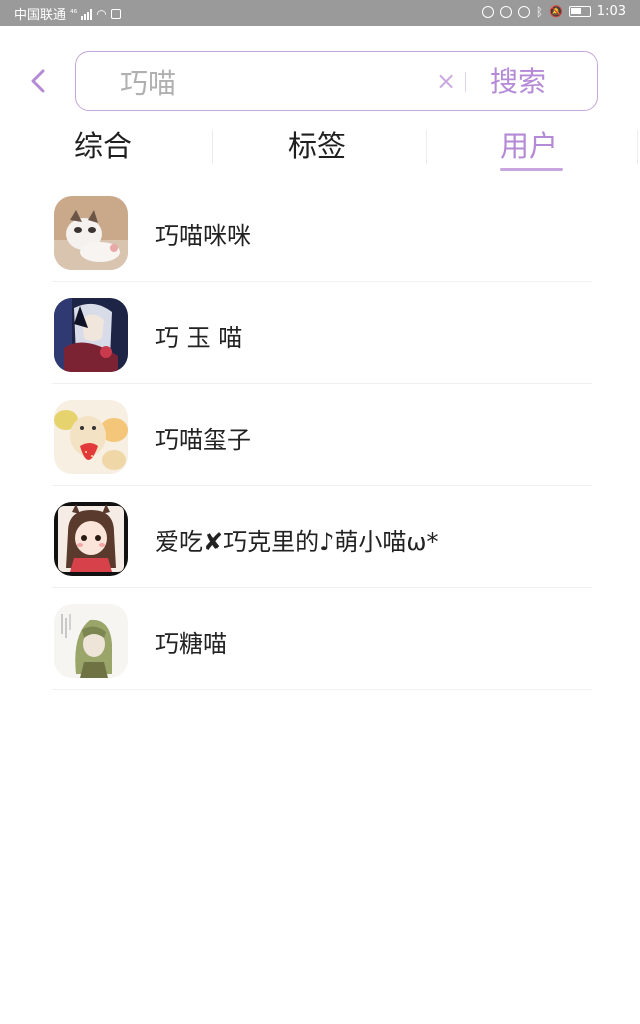 This screenshot has height=1024, width=640. What do you see at coordinates (447, 81) in the screenshot?
I see `clear-icon: ×` at bounding box center [447, 81].